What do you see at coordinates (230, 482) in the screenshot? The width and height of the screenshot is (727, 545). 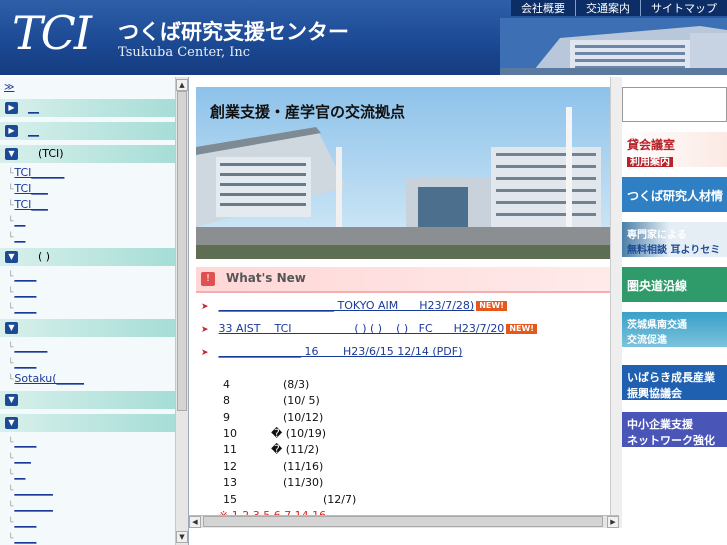 I see `event-number: 13` at bounding box center [230, 482].